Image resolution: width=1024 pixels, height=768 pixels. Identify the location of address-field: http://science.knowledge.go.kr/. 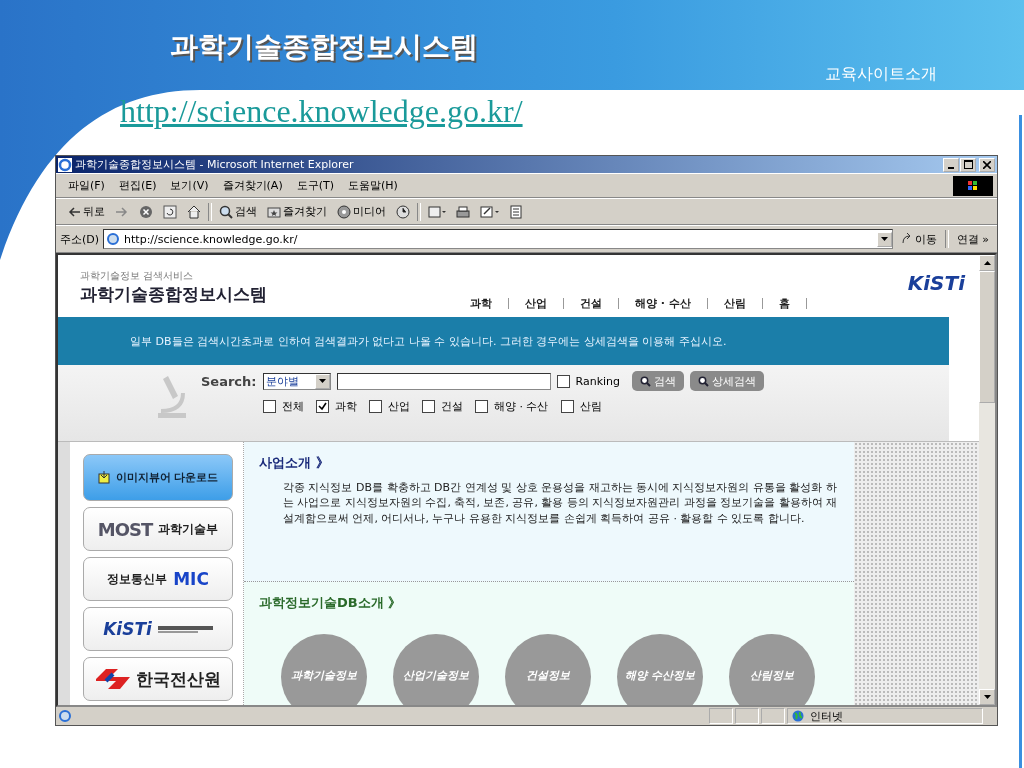
(498, 239).